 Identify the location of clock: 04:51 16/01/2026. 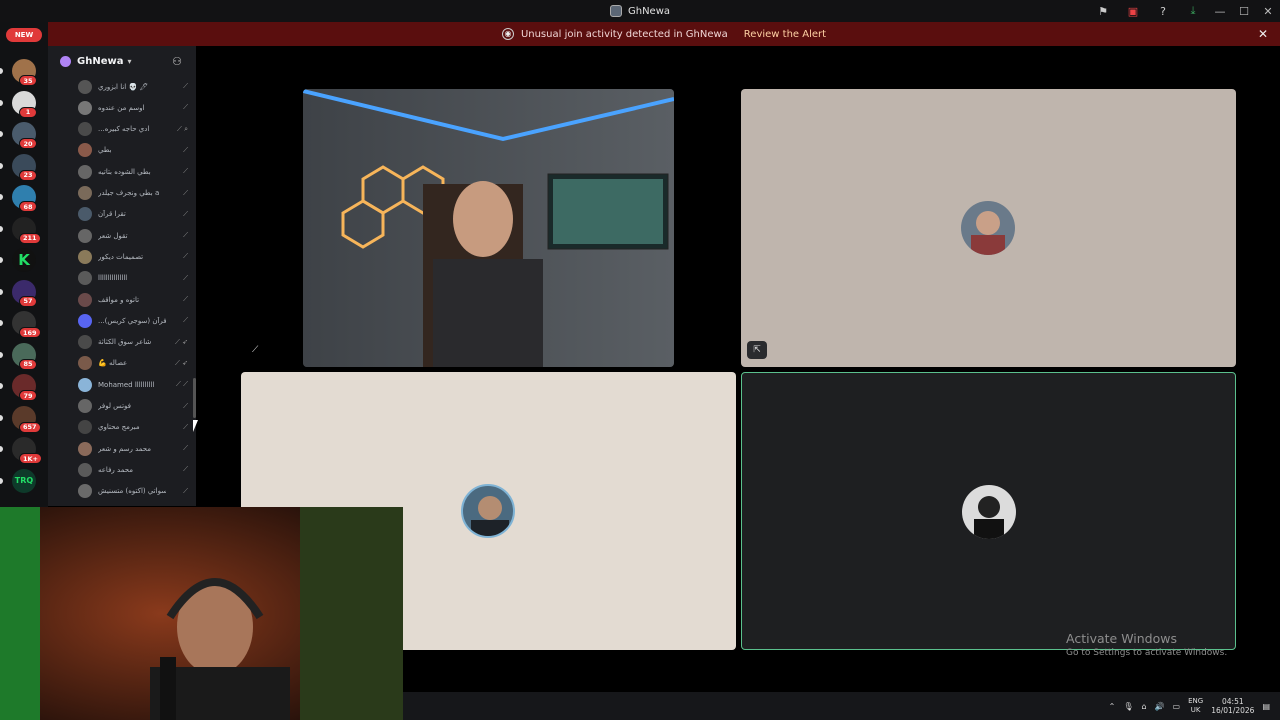
(1232, 706).